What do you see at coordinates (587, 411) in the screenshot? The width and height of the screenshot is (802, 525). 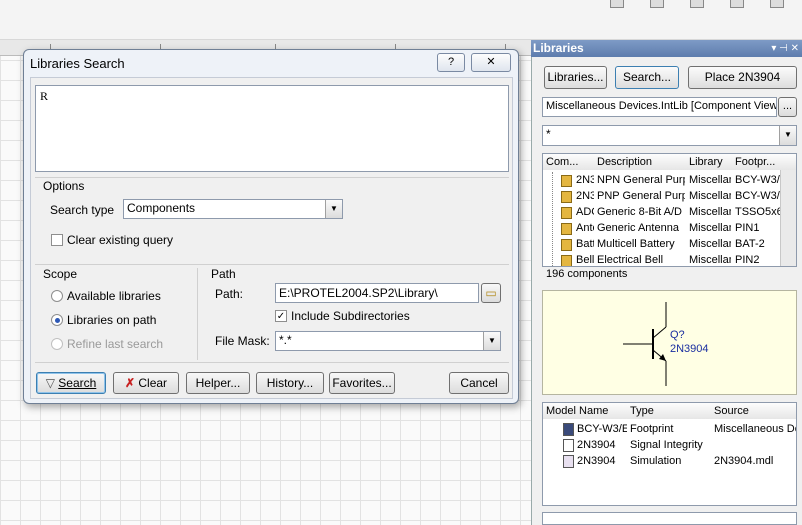 I see `col-header-model-name: Model Name` at bounding box center [587, 411].